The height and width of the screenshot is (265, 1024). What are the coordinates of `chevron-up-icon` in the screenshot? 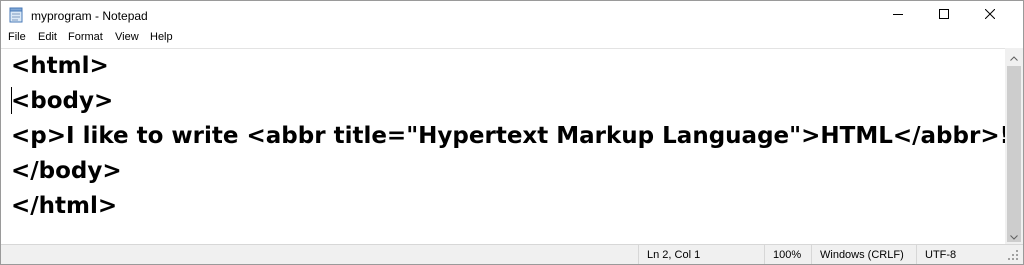 It's located at (1014, 57).